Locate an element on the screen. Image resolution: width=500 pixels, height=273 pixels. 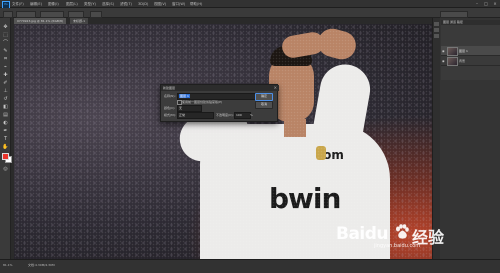
properties-panel-icon is located at coordinates (436, 30).